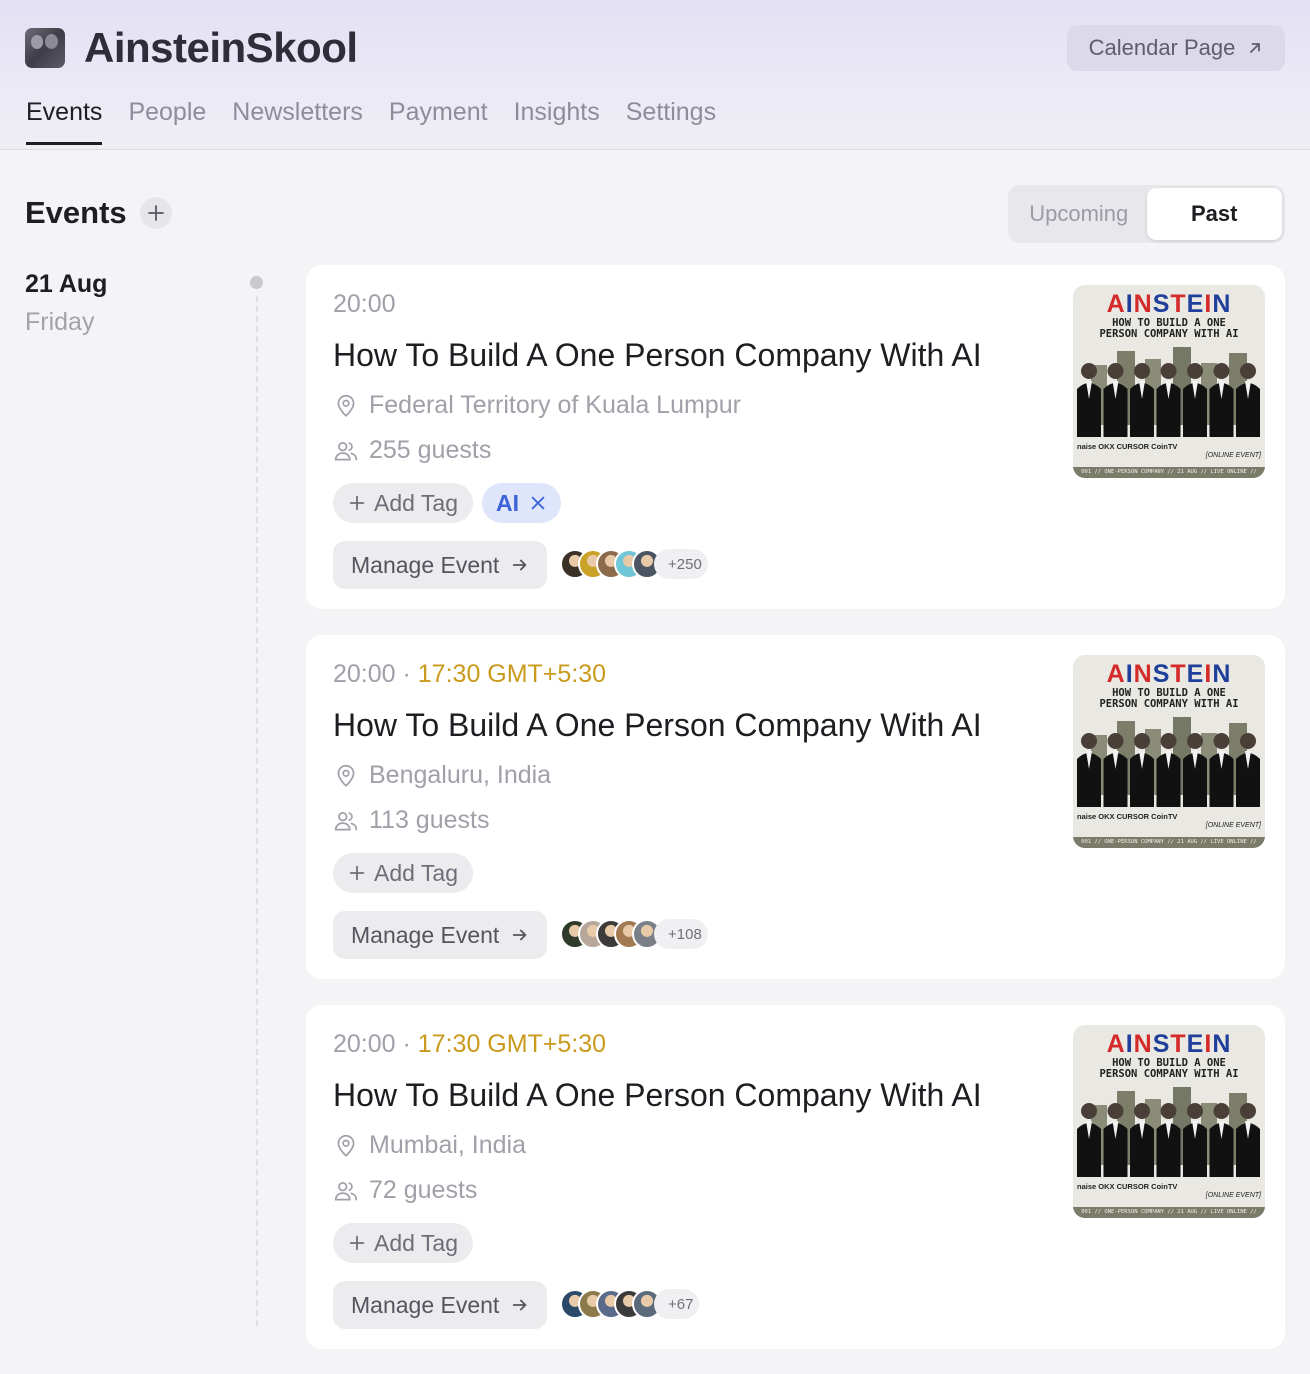  I want to click on users-icon, so click(346, 1191).